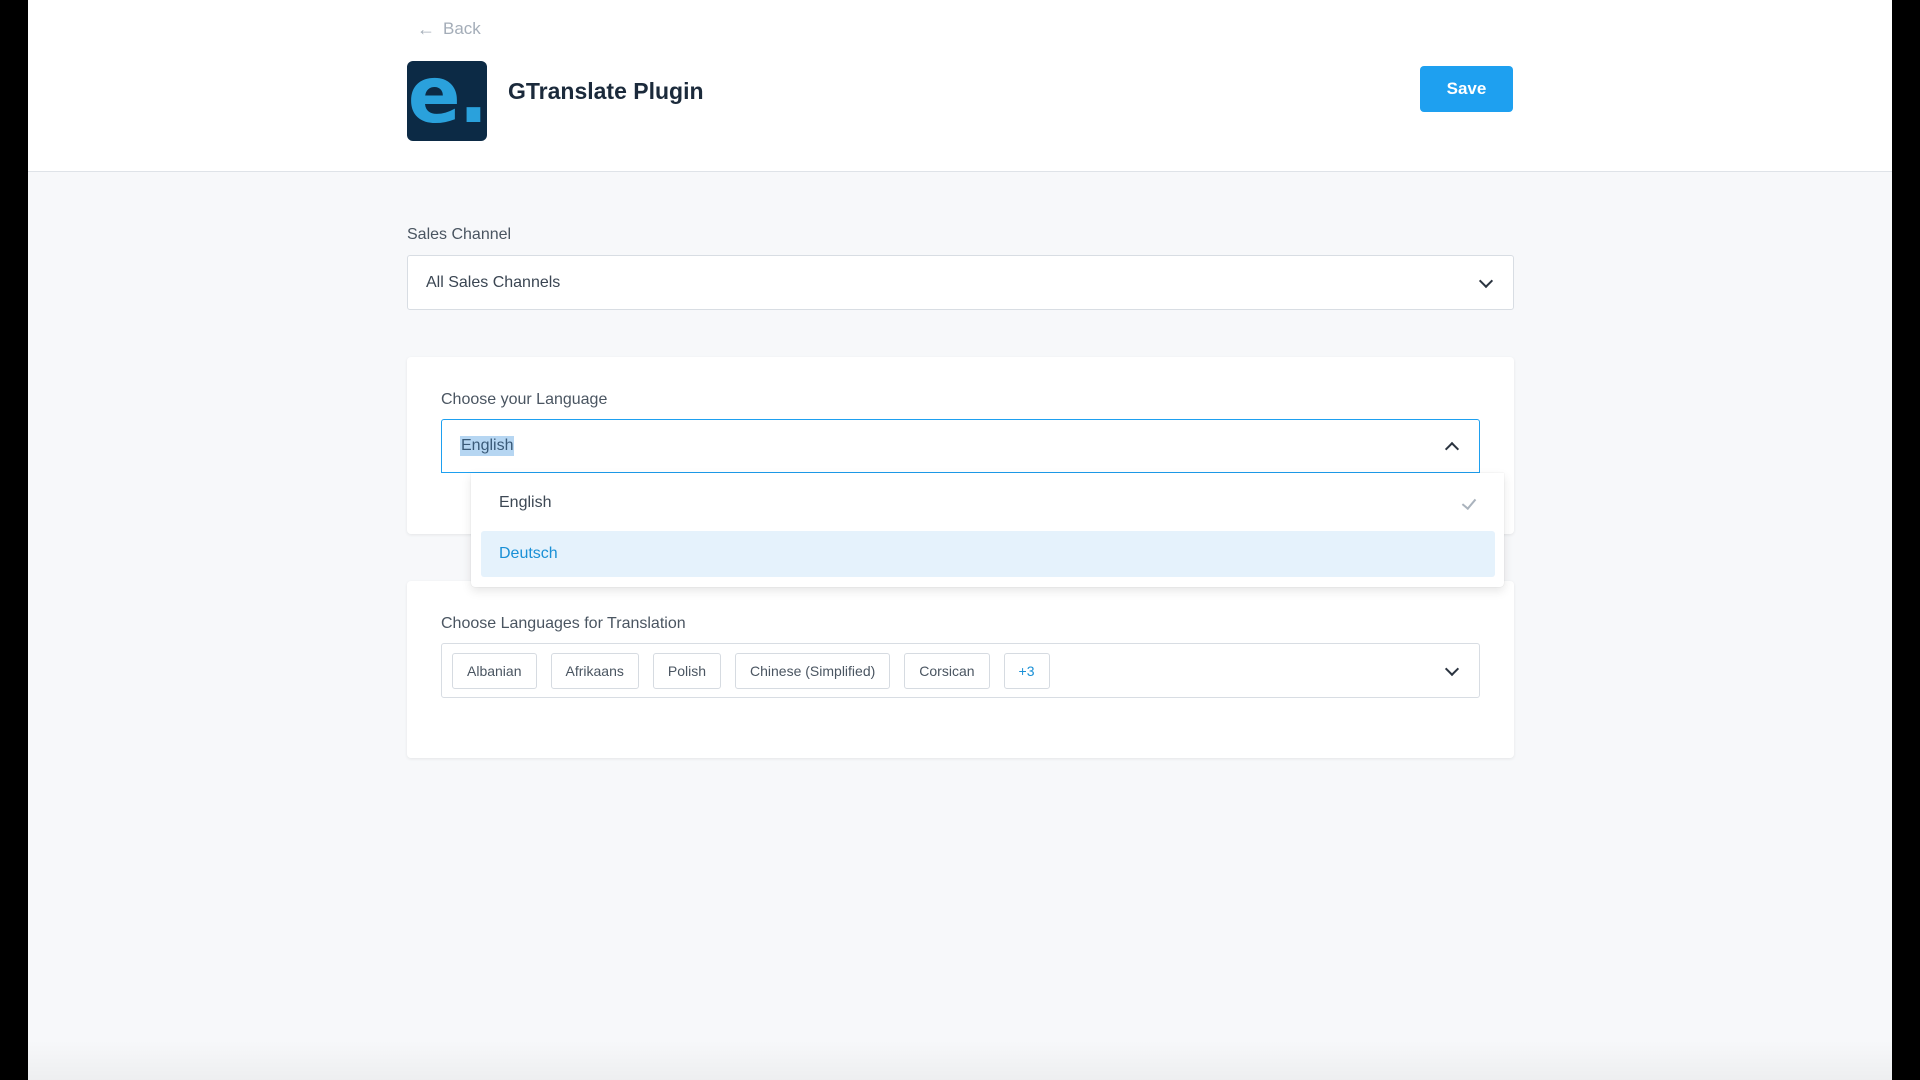 This screenshot has width=1920, height=1080. What do you see at coordinates (494, 671) in the screenshot?
I see `tag-albanian: Albanian` at bounding box center [494, 671].